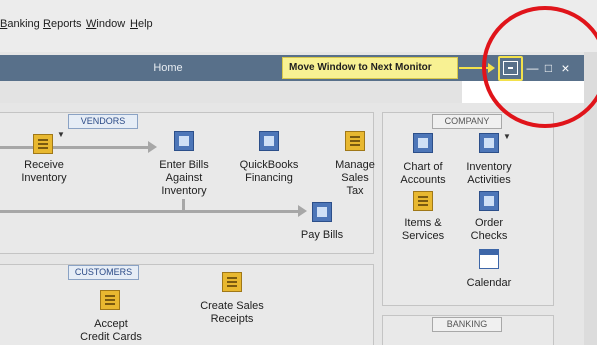 The height and width of the screenshot is (345, 597). I want to click on quickbooks-financing-icon, so click(269, 141).